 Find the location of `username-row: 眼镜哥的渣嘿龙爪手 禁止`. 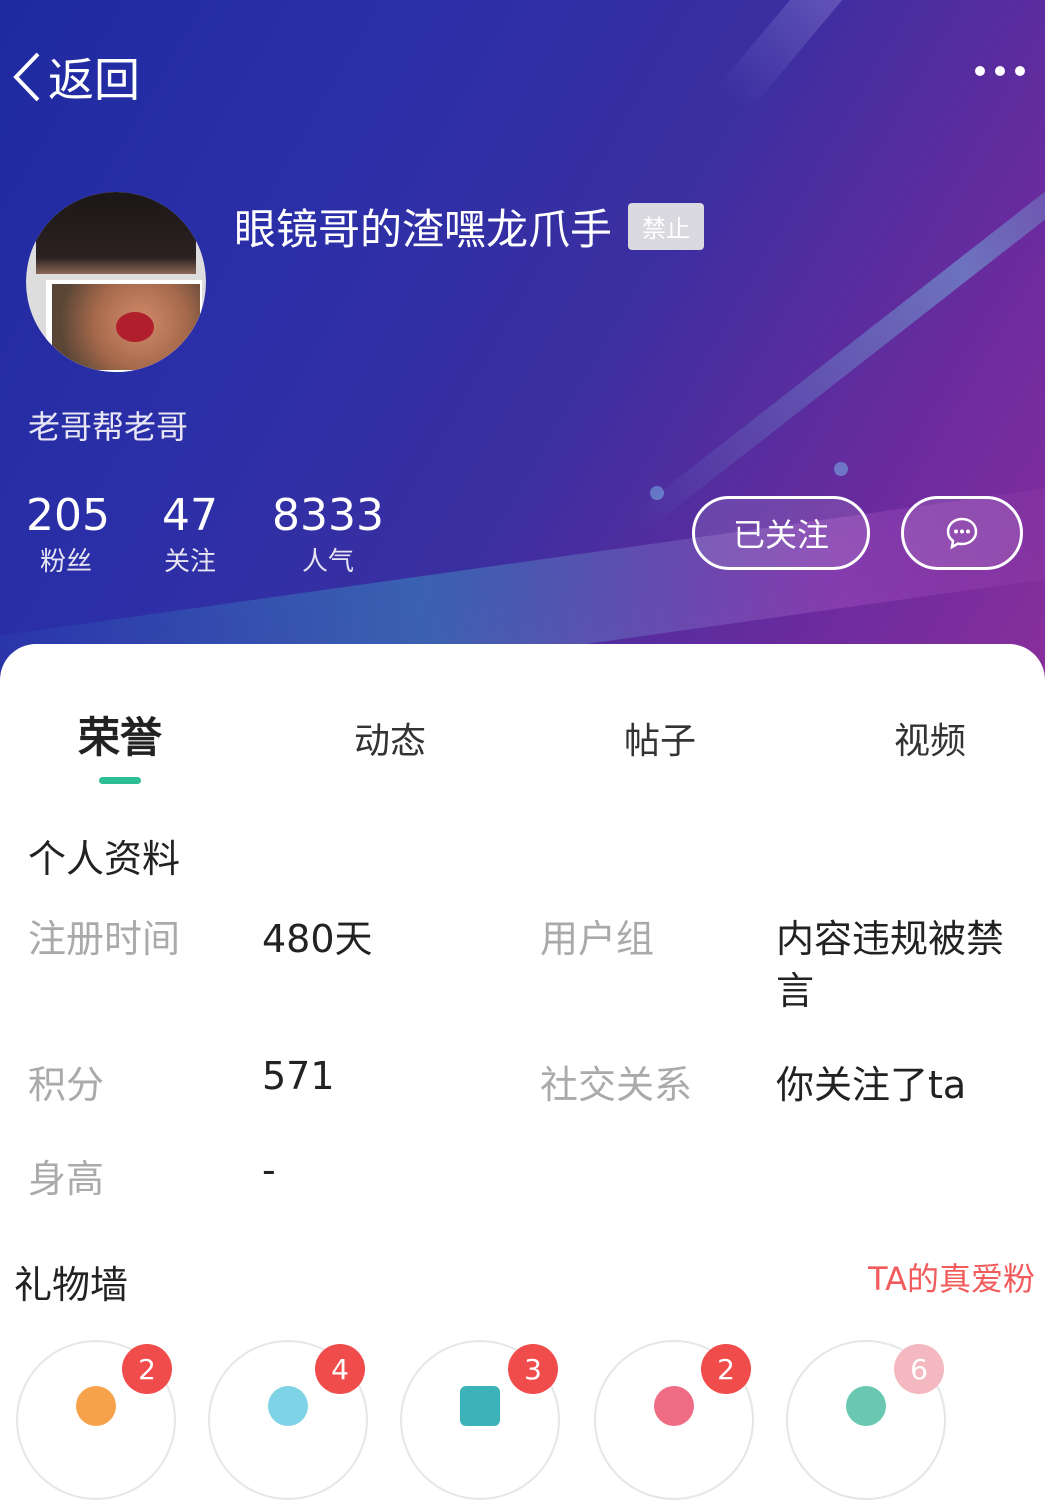

username-row: 眼镜哥的渣嘿龙爪手 禁止 is located at coordinates (469, 226).